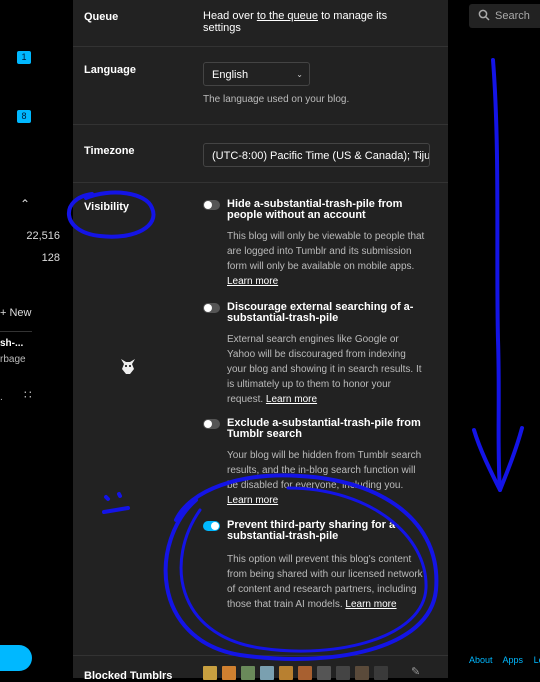 Image resolution: width=540 pixels, height=682 pixels. Describe the element at coordinates (484, 15) in the screenshot. I see `search-icon` at that location.